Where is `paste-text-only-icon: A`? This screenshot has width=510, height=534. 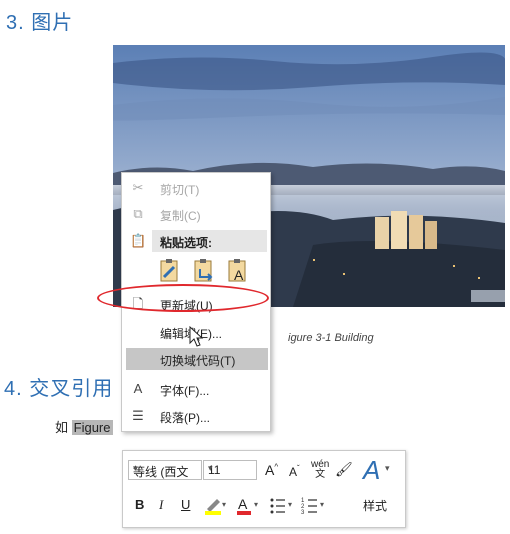
paste-text-only-icon: A is located at coordinates (238, 270).